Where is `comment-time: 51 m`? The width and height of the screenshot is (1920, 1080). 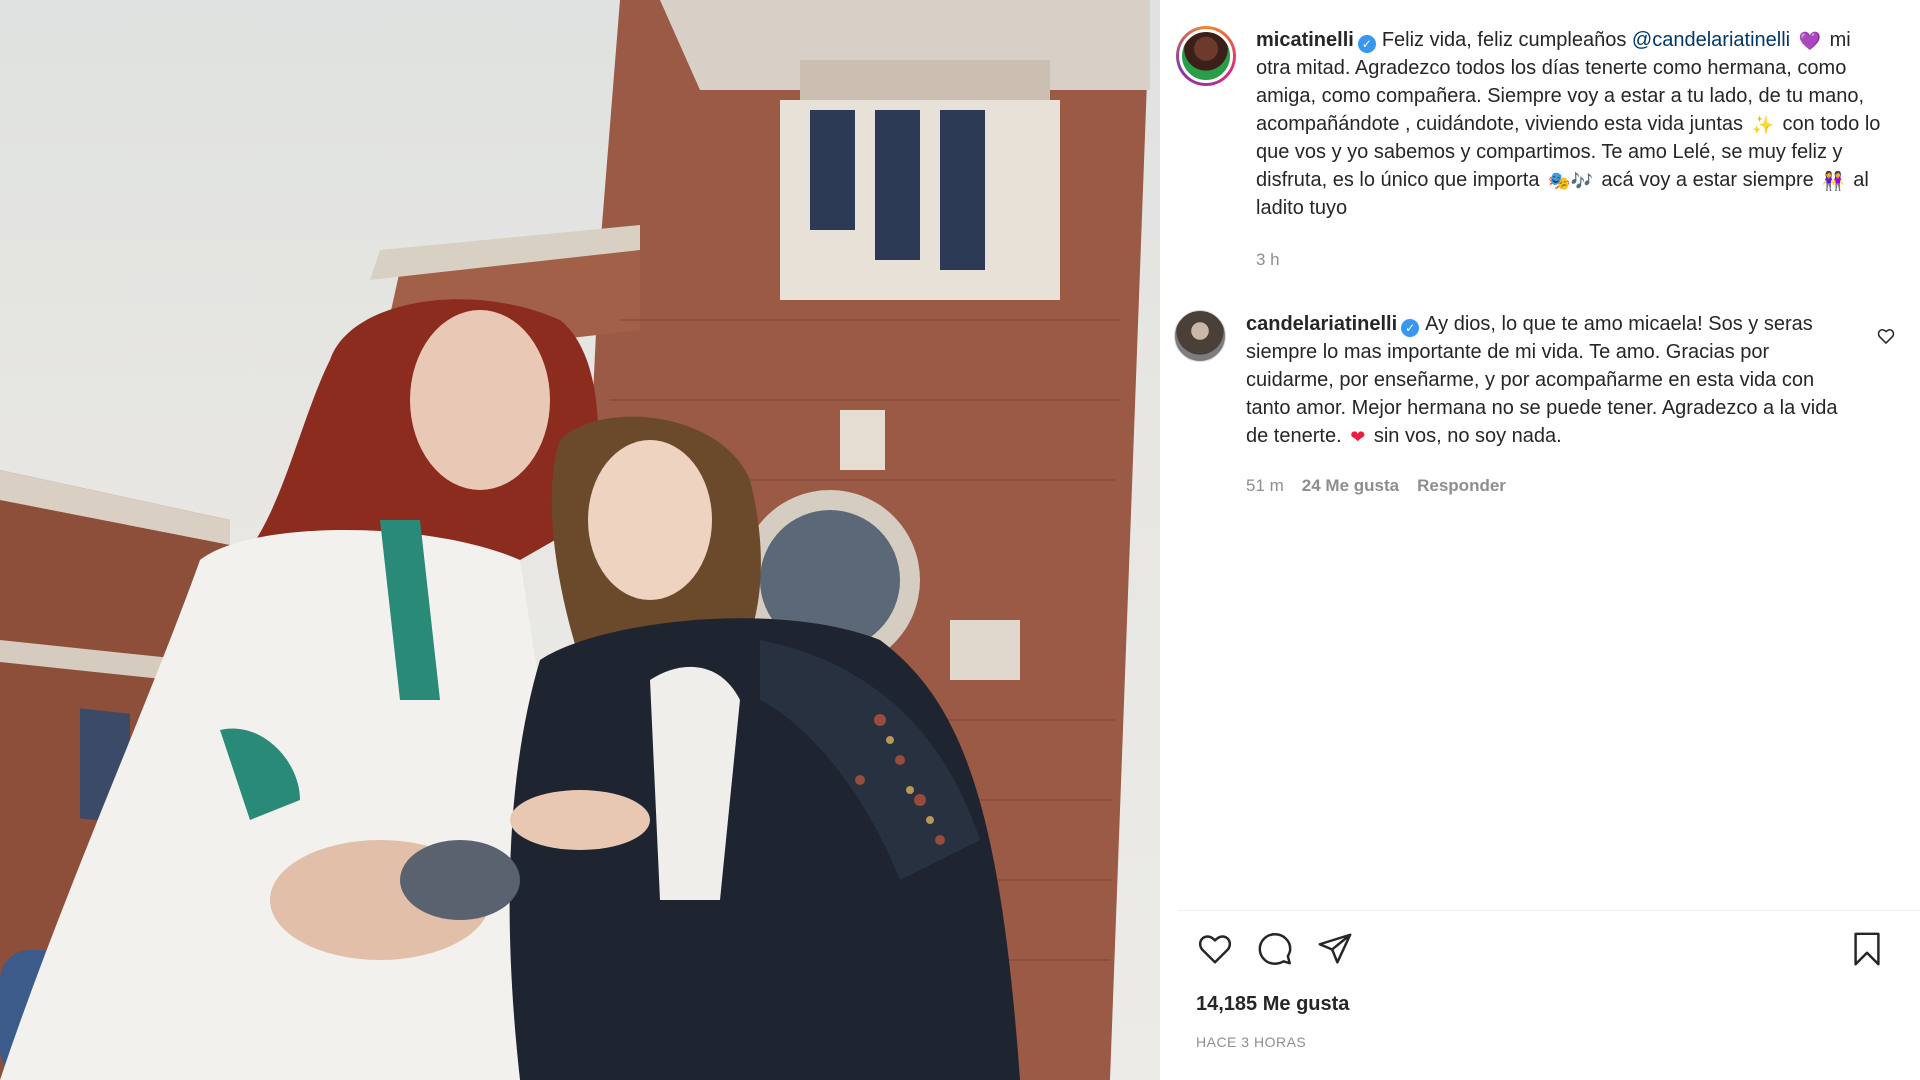 comment-time: 51 m is located at coordinates (1265, 486).